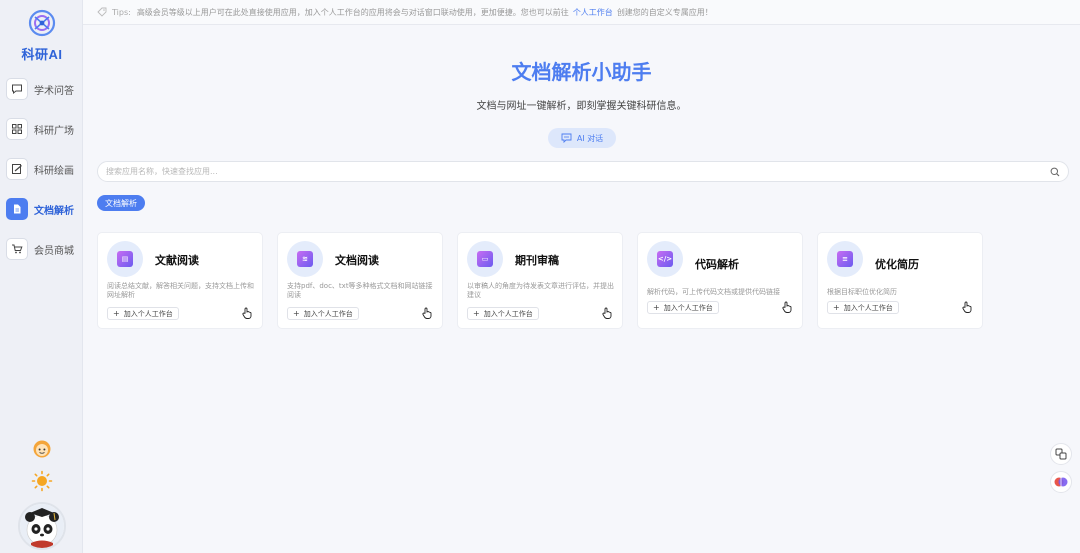  What do you see at coordinates (42, 481) in the screenshot?
I see `sun-theme-icon` at bounding box center [42, 481].